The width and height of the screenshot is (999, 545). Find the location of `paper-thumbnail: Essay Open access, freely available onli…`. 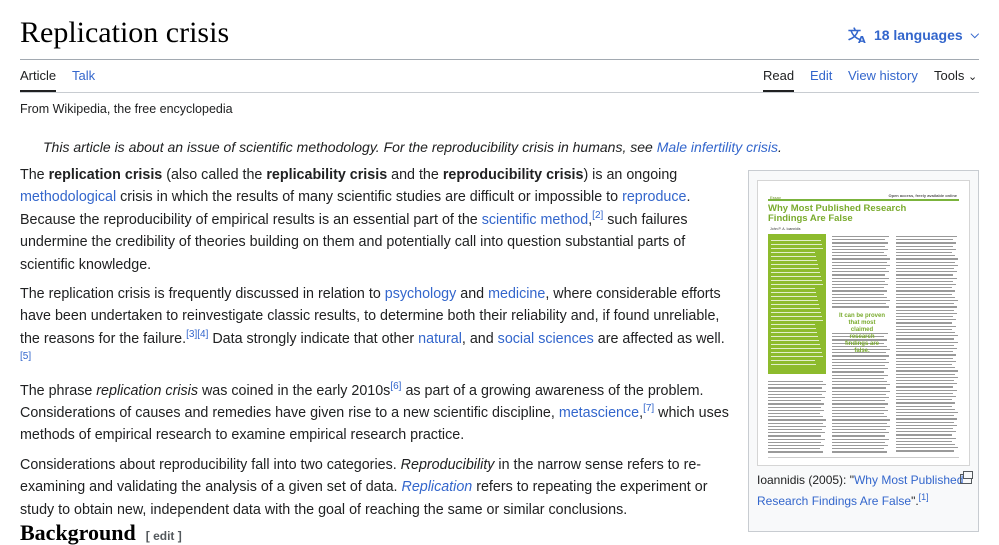

paper-thumbnail: Essay Open access, freely available onli… is located at coordinates (863, 323).